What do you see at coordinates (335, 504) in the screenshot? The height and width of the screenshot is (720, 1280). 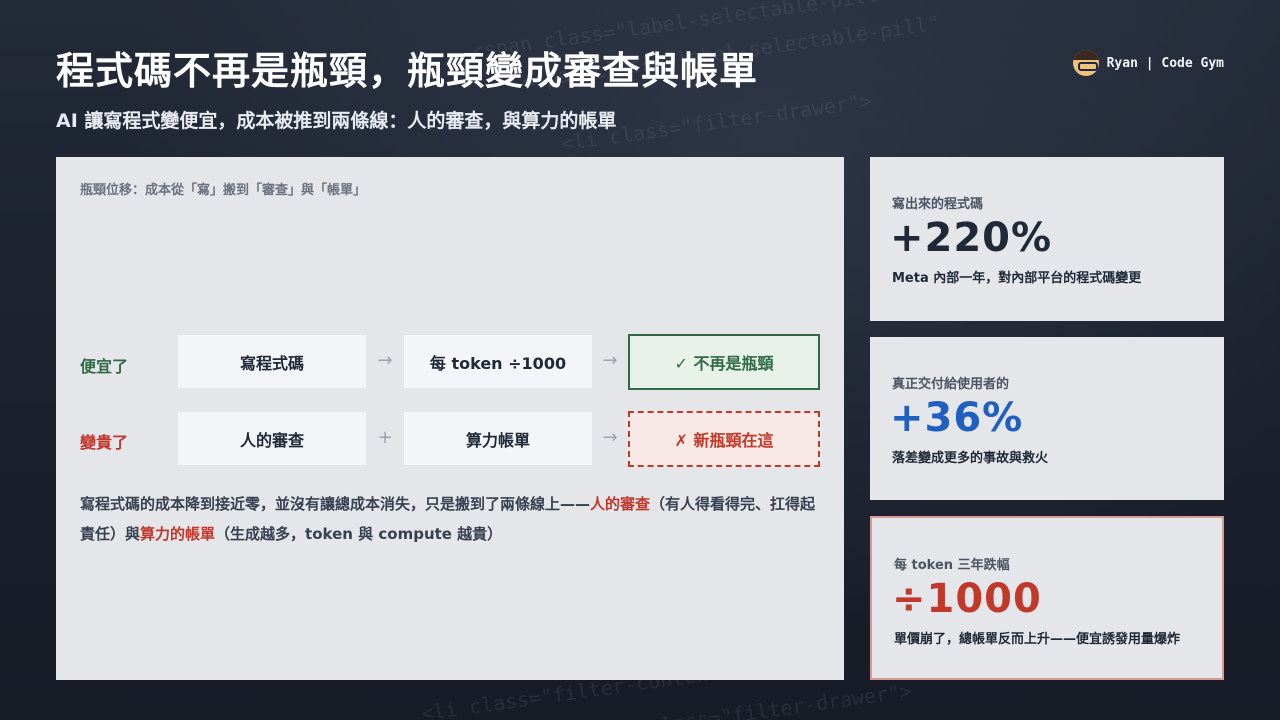 I see `note-text: 寫程式碼的成本降到接近零，並沒有讓總成本消失，只是搬到了兩條線上——` at bounding box center [335, 504].